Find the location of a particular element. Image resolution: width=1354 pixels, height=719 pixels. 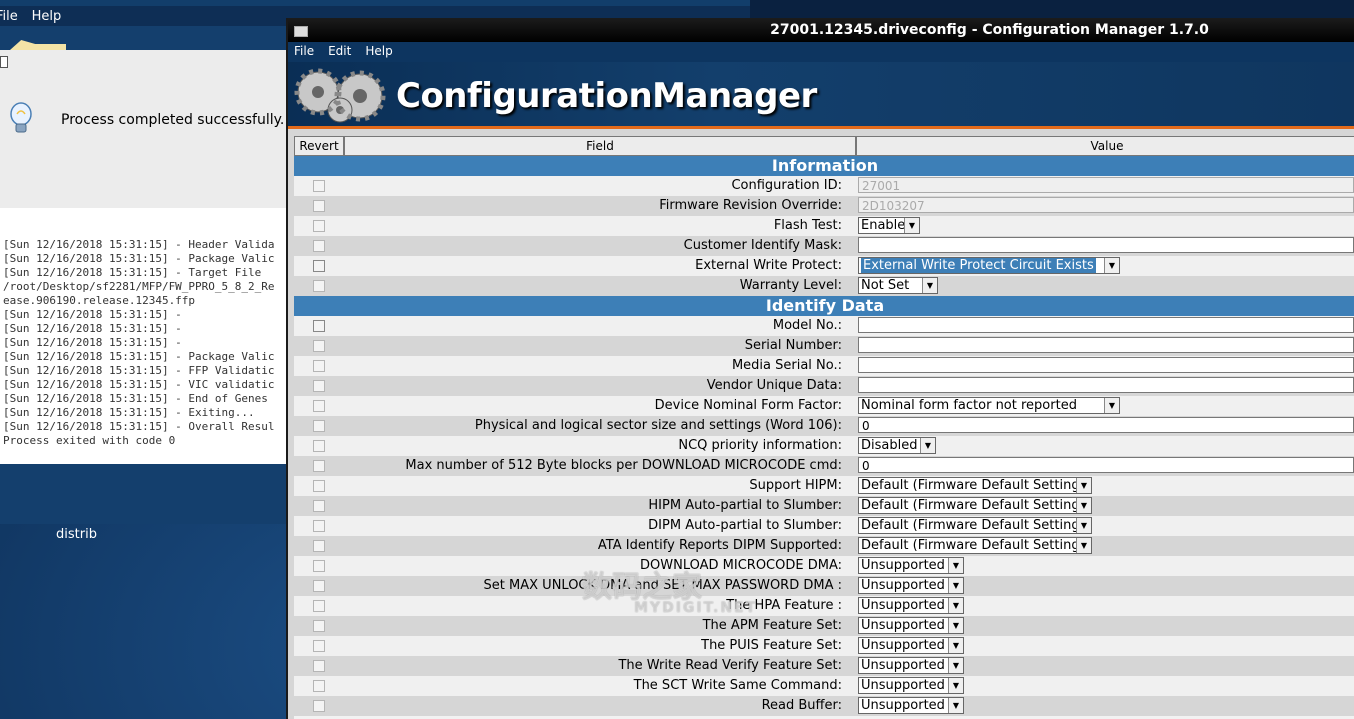

value-column-header: Value is located at coordinates (1105, 146).